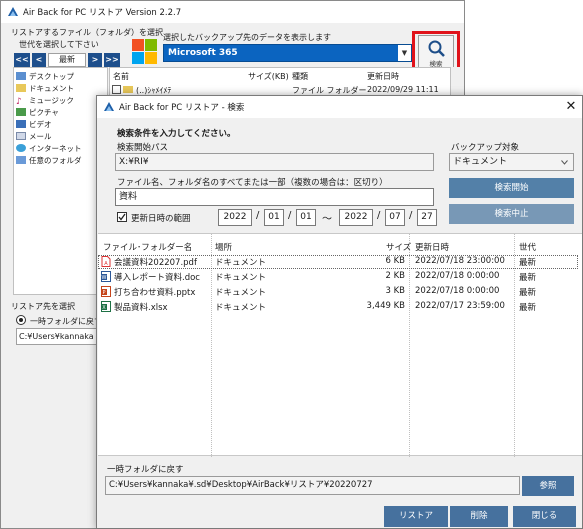  I want to click on search-start-button: 検索開始, so click(511, 188).